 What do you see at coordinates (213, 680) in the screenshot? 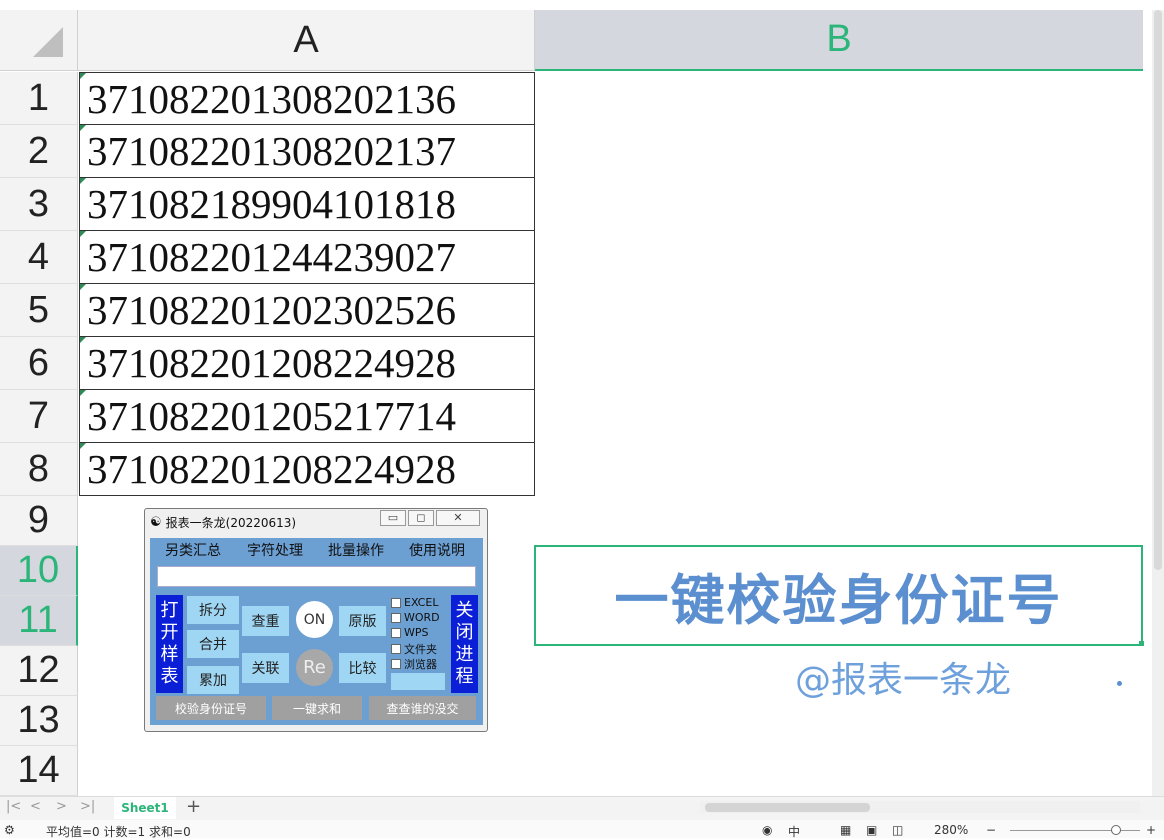
I see `accumulate-button: 累加` at bounding box center [213, 680].